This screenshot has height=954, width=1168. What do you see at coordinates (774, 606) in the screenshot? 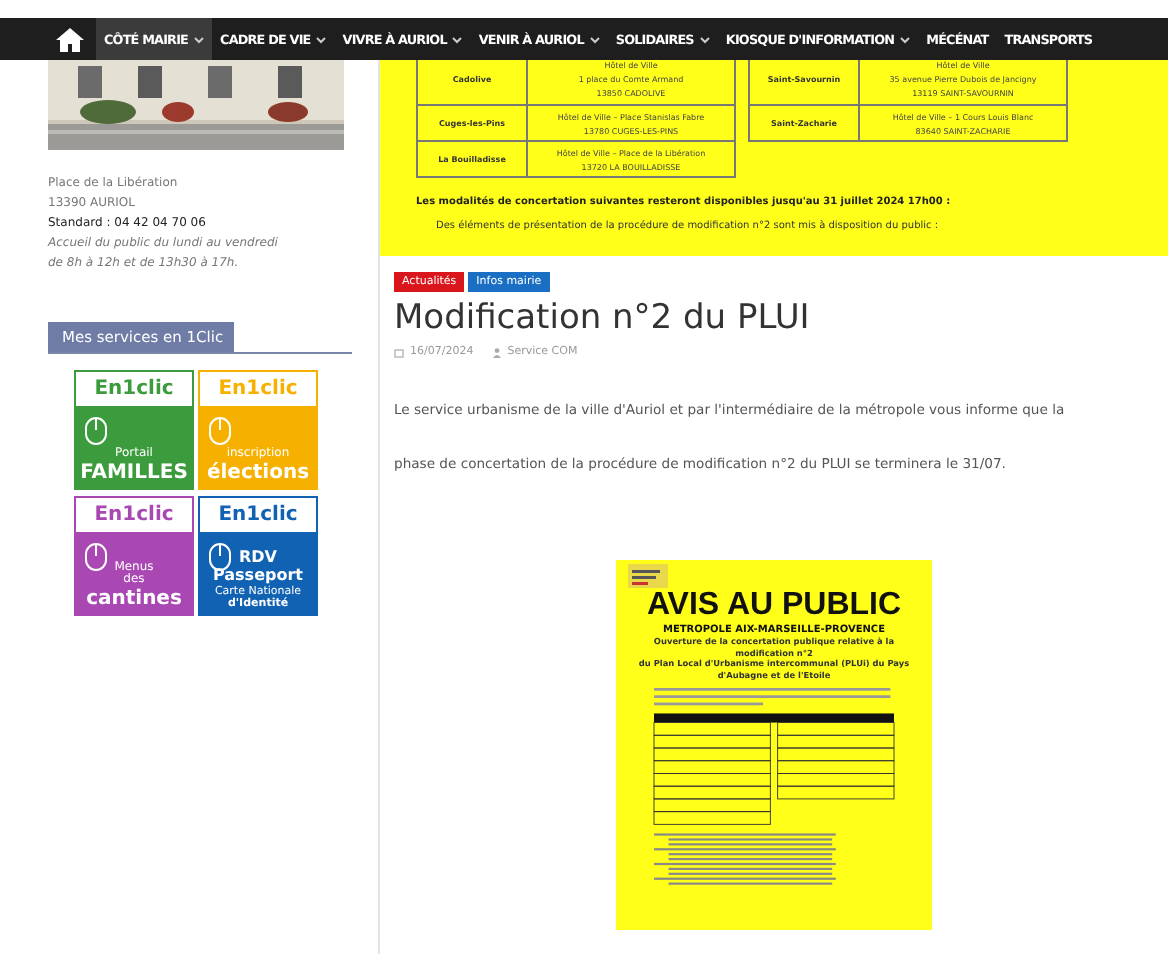
I see `poster-heading: AVIS AU PUBLIC` at bounding box center [774, 606].